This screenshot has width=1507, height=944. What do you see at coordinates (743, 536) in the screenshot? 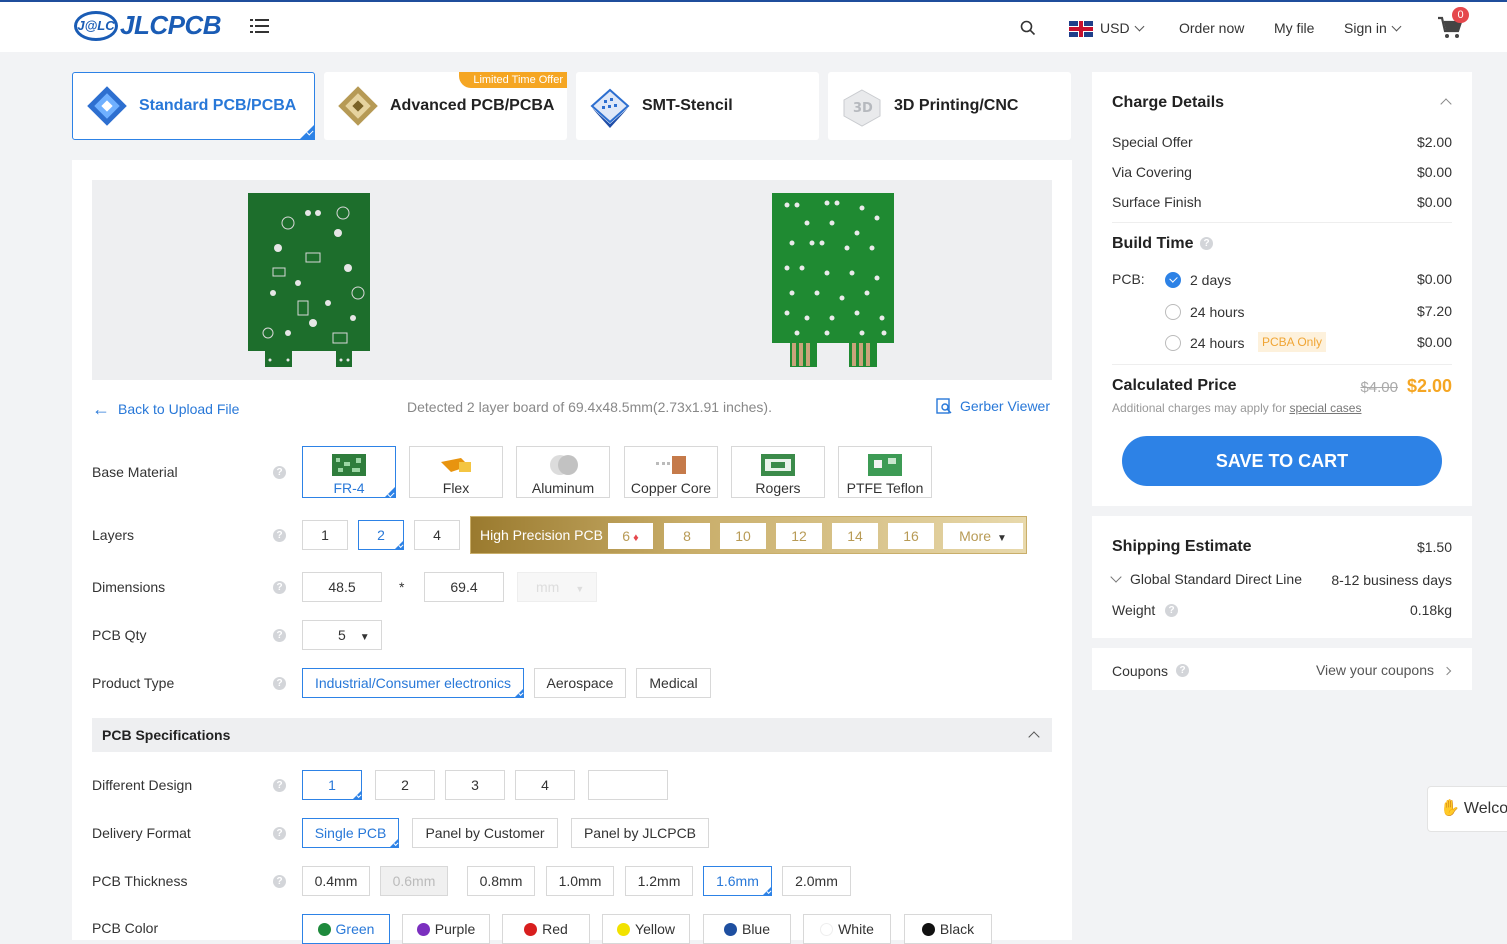
I see `layers-option-10: 10` at bounding box center [743, 536].